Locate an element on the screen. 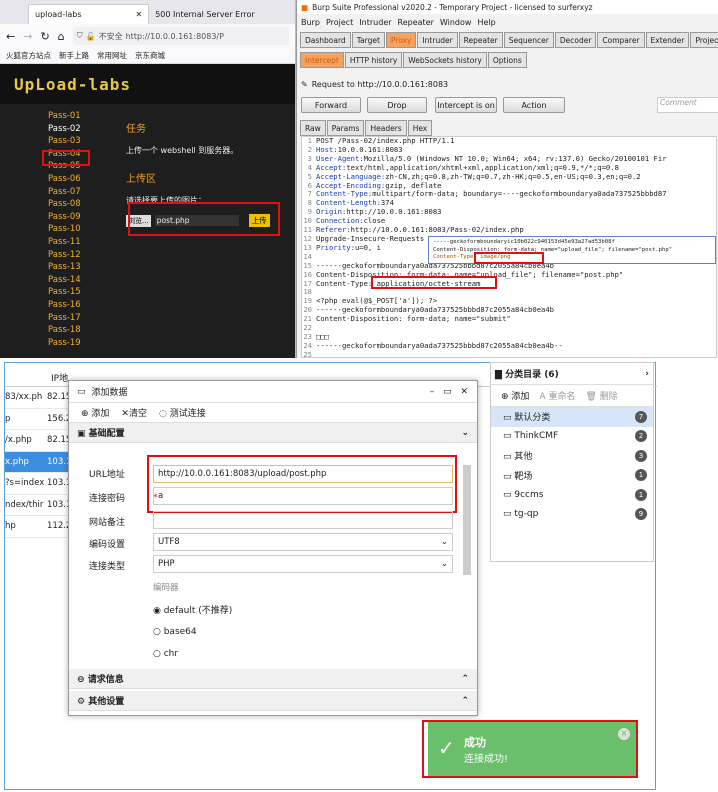  forward-icon: → is located at coordinates (27, 36).